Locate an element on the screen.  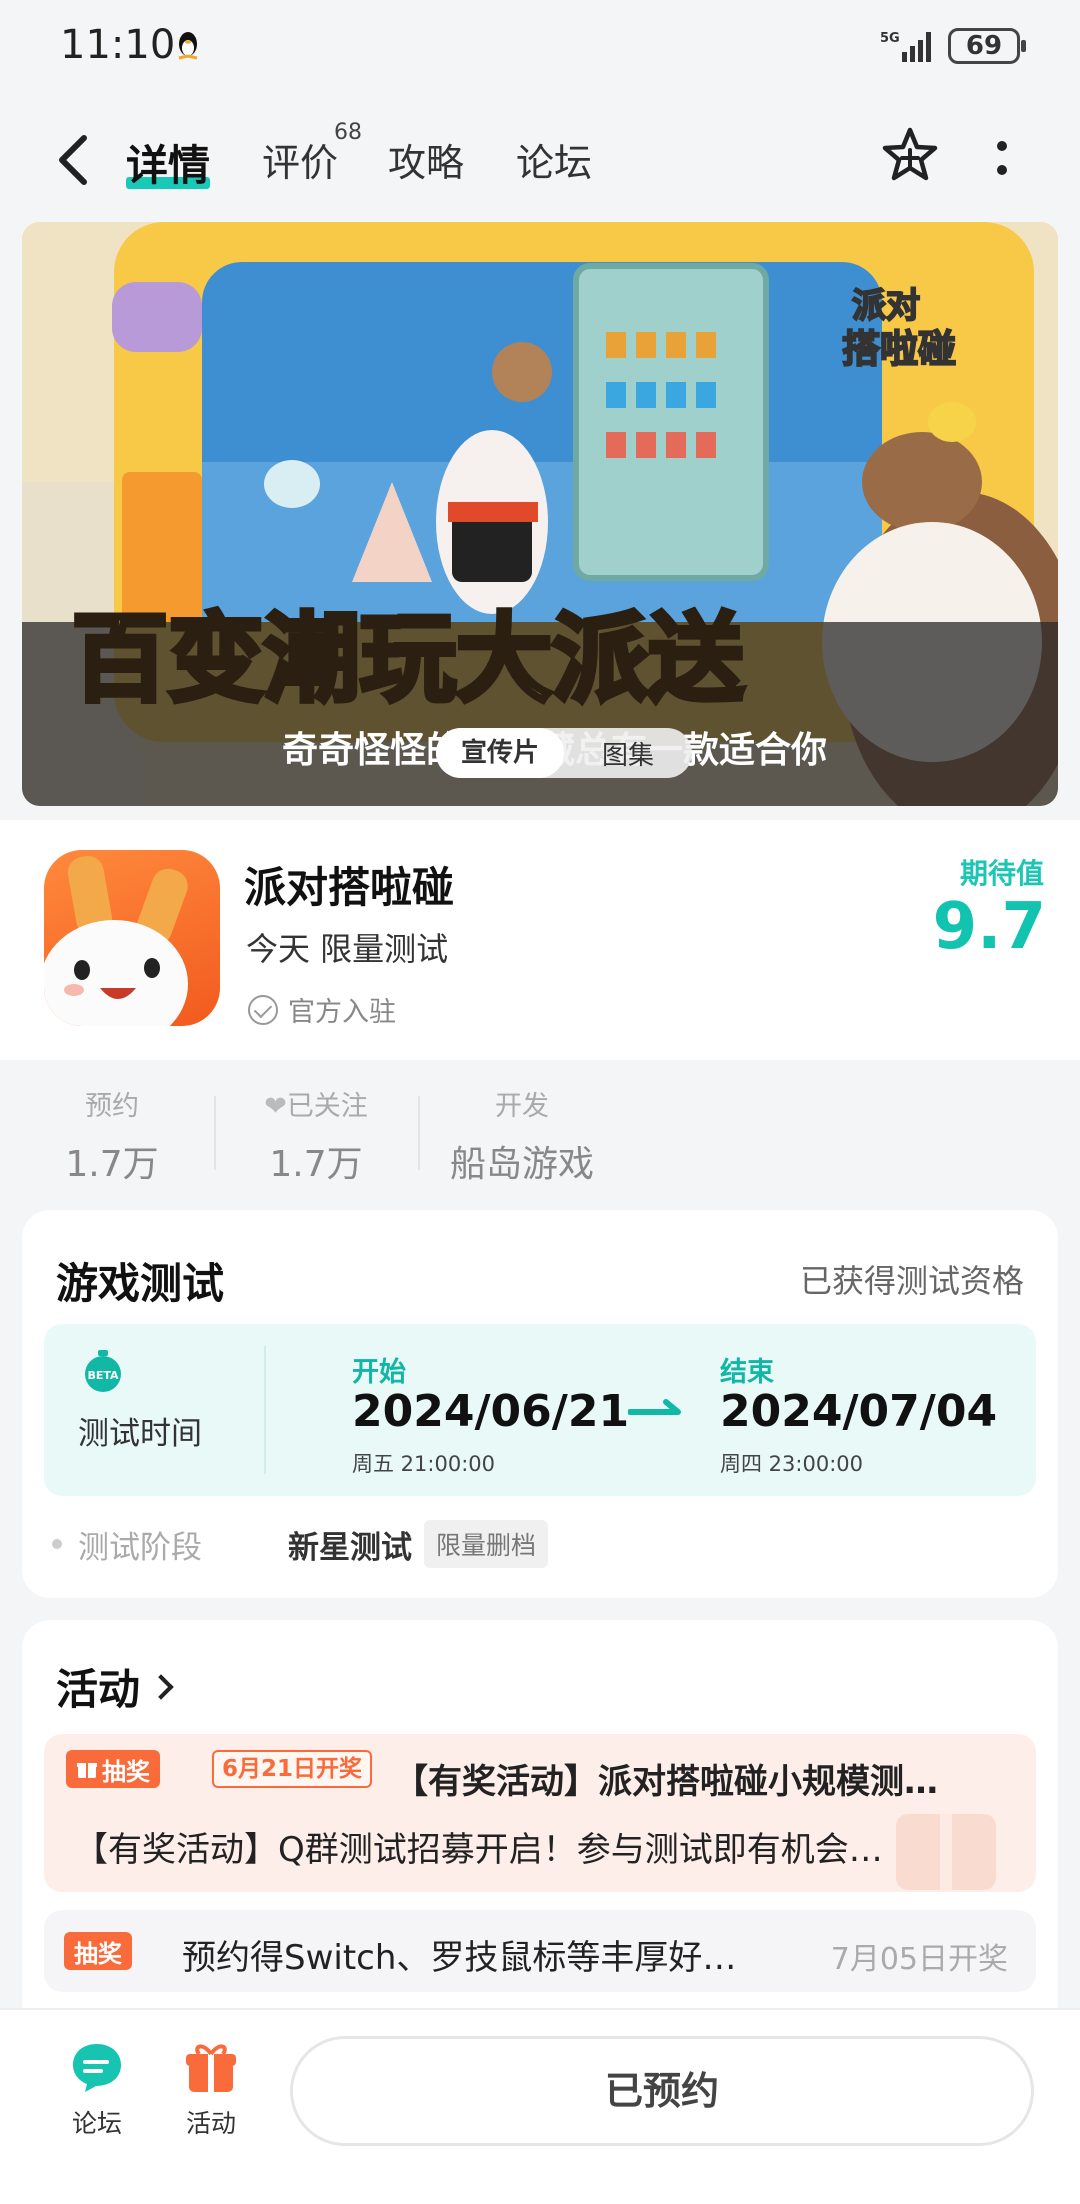
start-date: 2024/06/21 is located at coordinates (491, 1411).